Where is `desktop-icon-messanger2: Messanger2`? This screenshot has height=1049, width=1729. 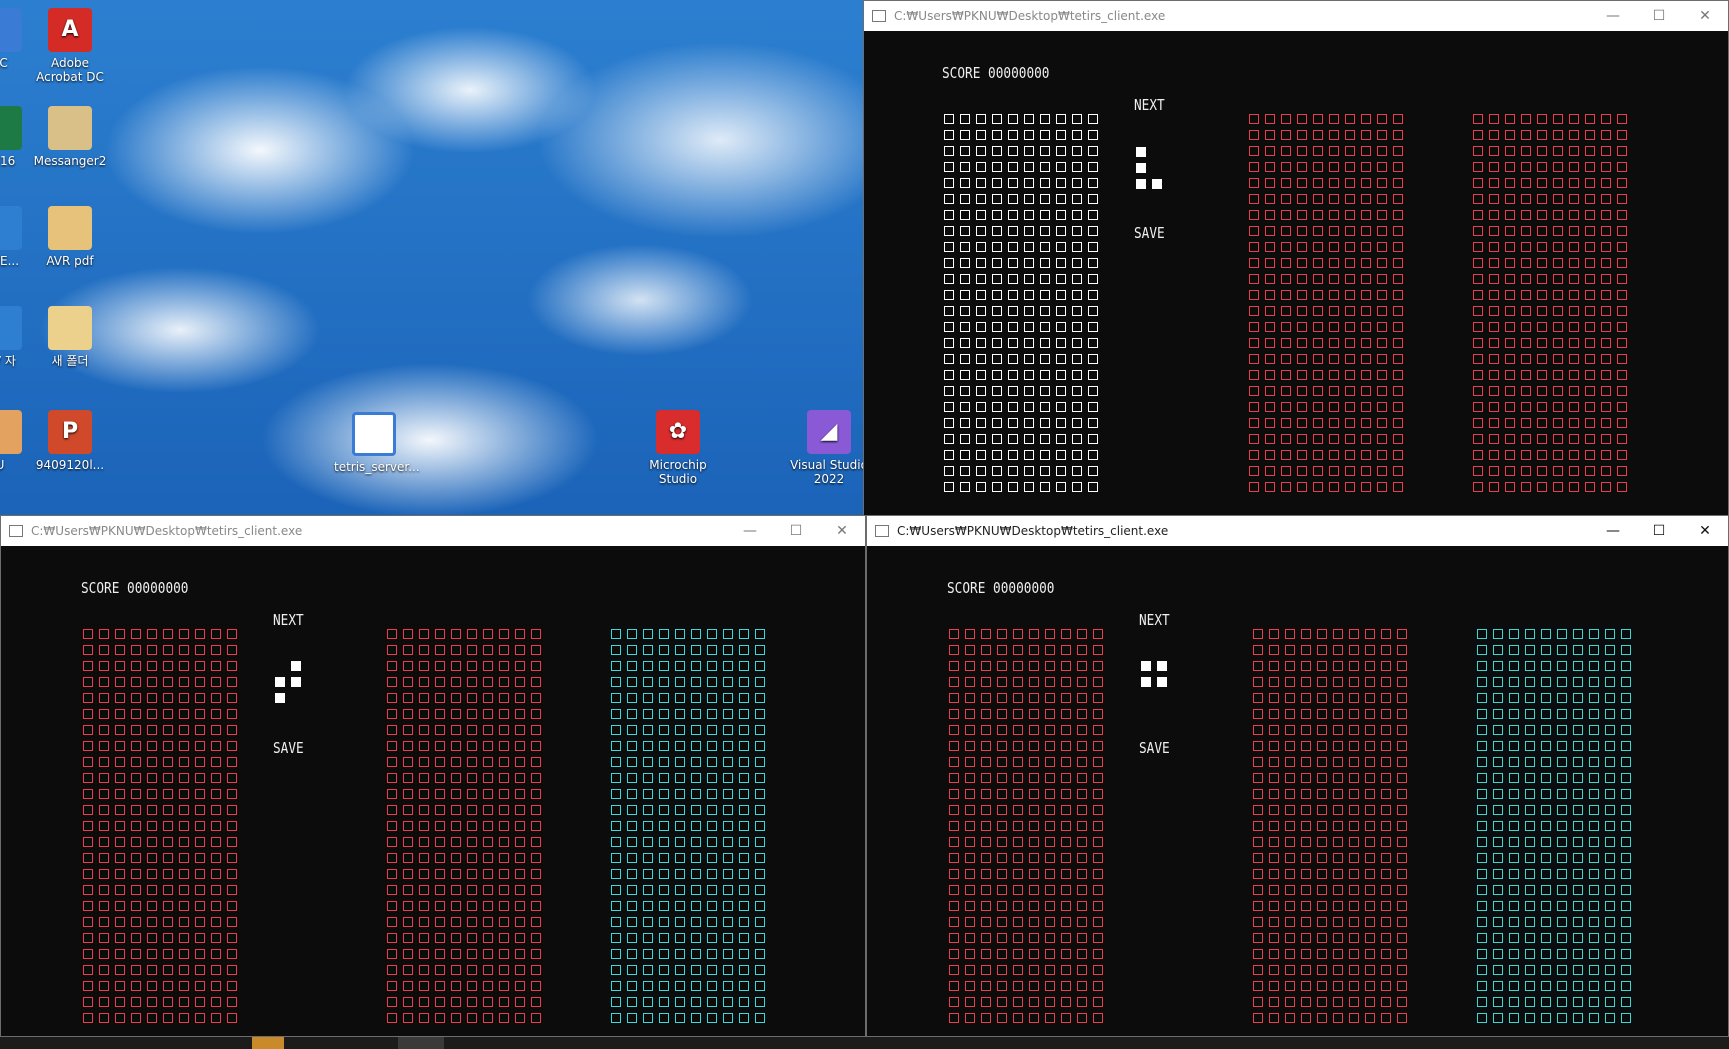
desktop-icon-messanger2: Messanger2 is located at coordinates (70, 137).